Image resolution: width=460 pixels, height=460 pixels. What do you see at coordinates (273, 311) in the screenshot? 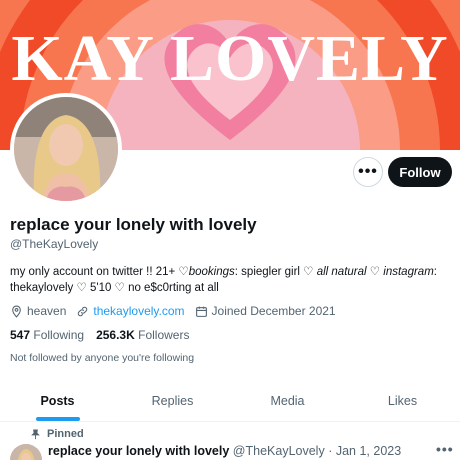
I see `joined-text: Joined December 2021` at bounding box center [273, 311].